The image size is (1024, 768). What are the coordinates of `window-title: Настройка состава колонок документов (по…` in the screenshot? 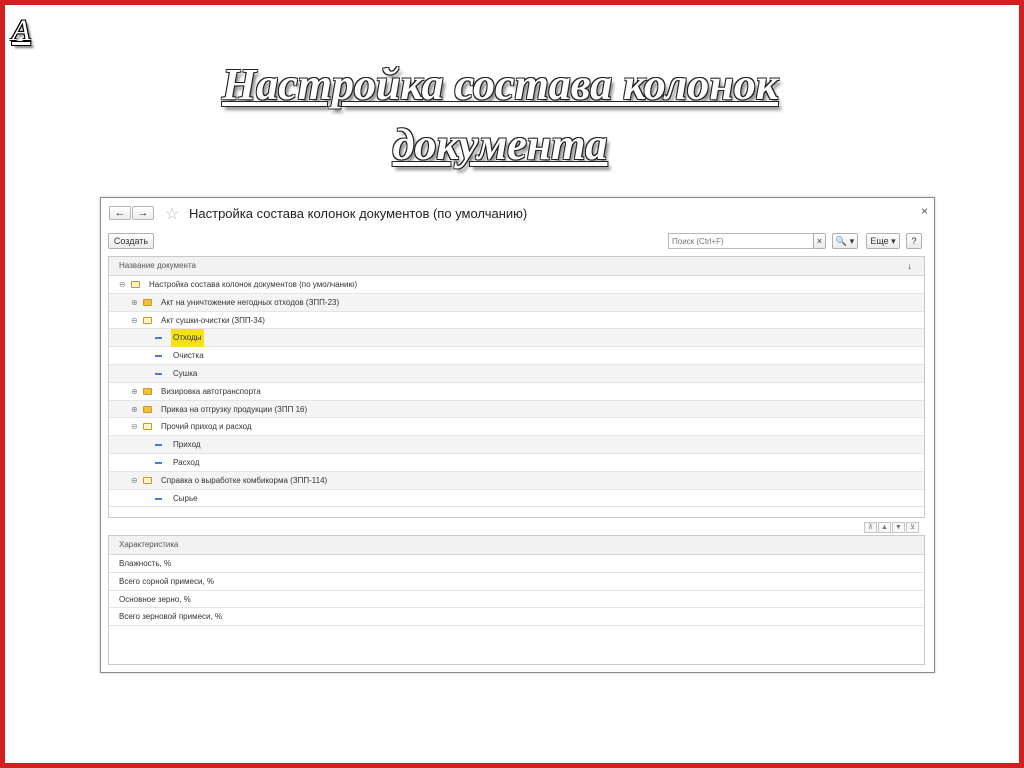 It's located at (358, 213).